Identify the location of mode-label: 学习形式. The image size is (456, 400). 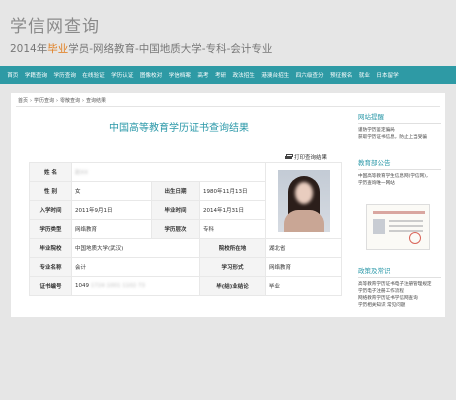
(232, 267).